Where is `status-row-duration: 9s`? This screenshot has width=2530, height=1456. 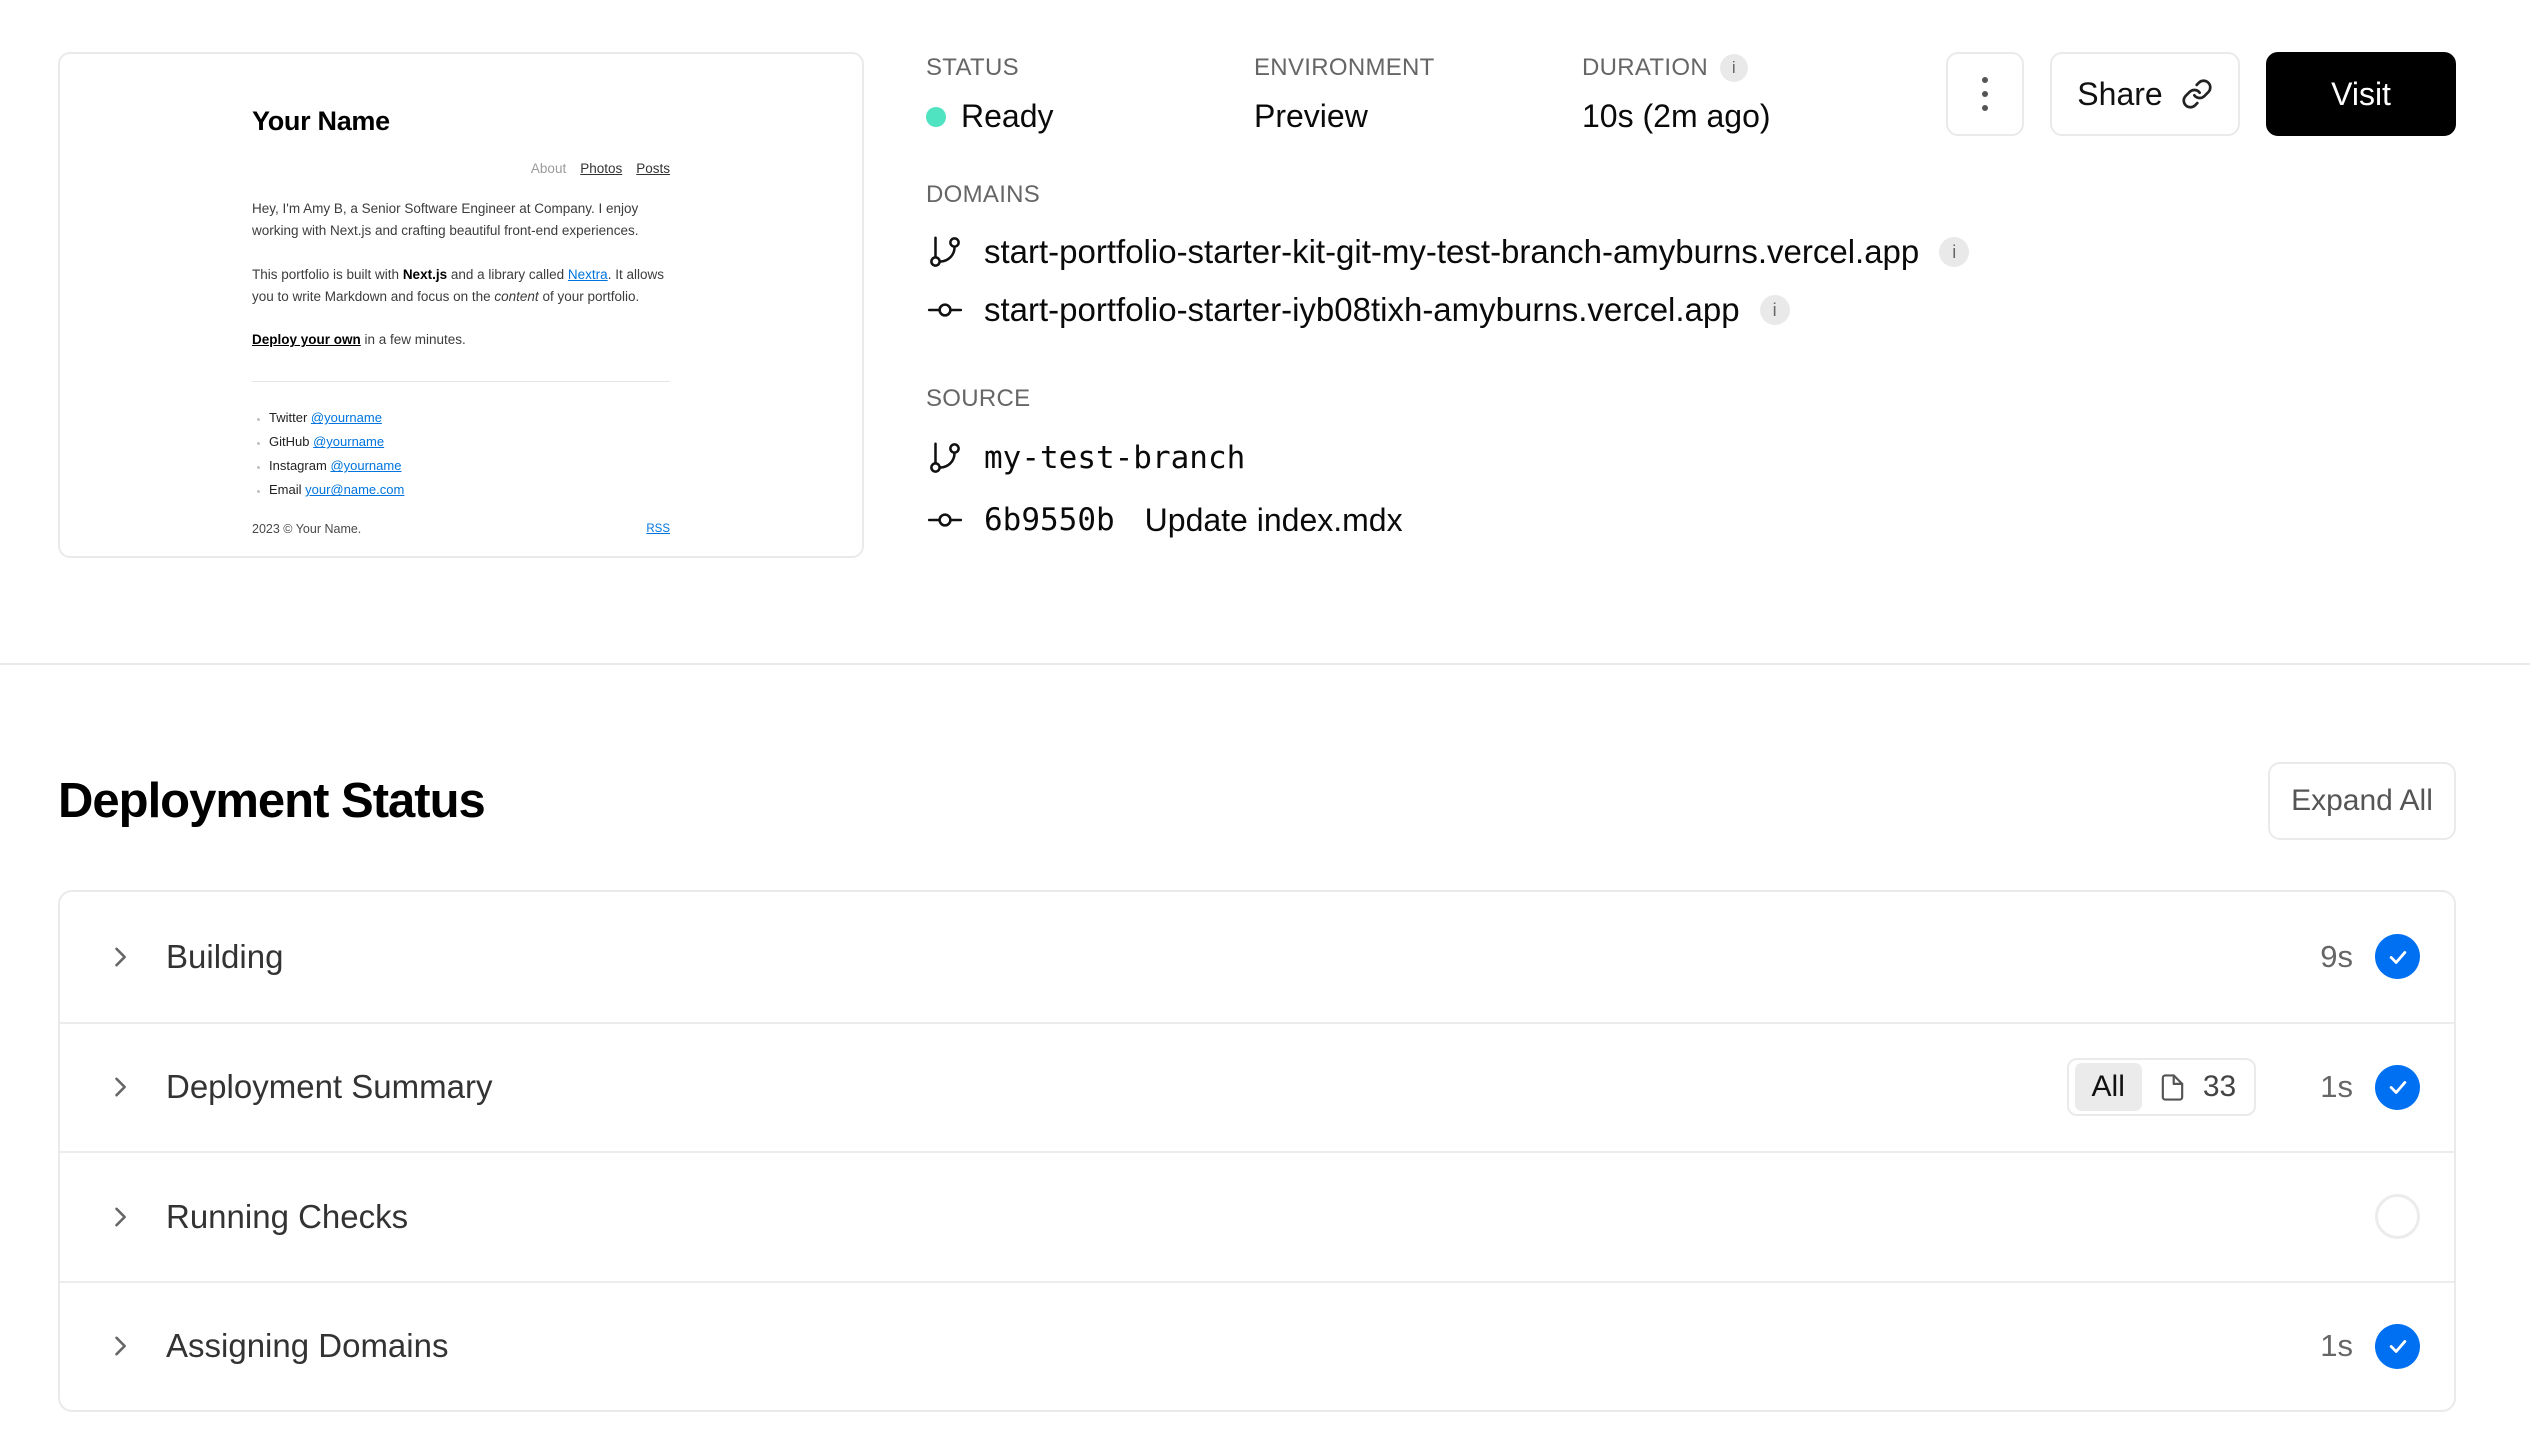 status-row-duration: 9s is located at coordinates (2336, 956).